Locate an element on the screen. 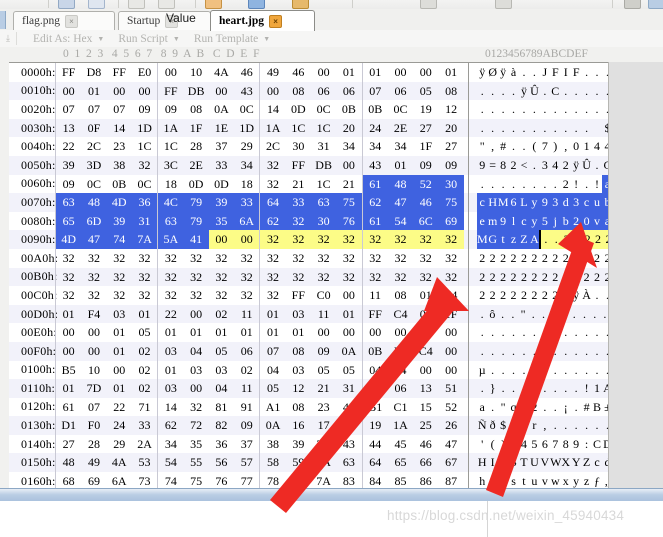  hex-byte: 04 is located at coordinates (272, 370).